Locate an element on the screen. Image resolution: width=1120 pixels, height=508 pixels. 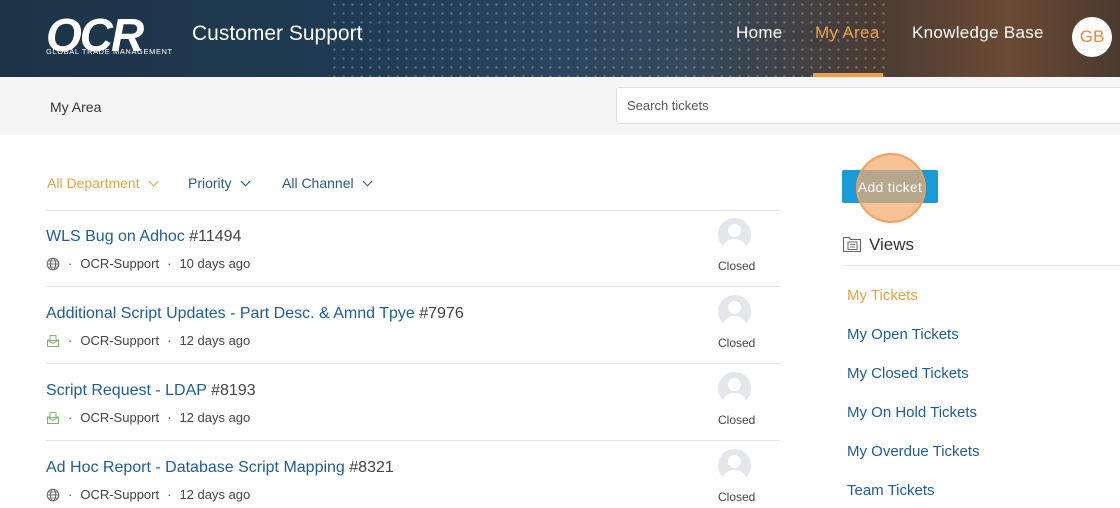
ticket-id: #8321 is located at coordinates (371, 467).